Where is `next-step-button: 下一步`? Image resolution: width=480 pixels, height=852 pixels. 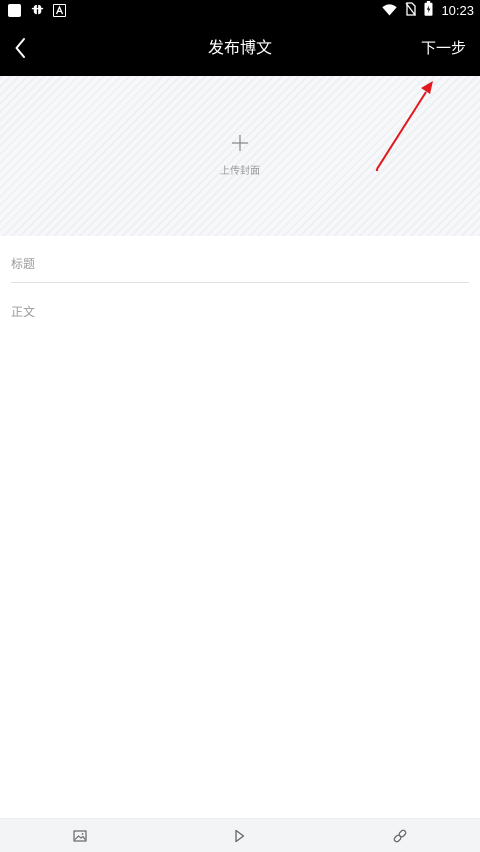 next-step-button: 下一步 is located at coordinates (443, 48).